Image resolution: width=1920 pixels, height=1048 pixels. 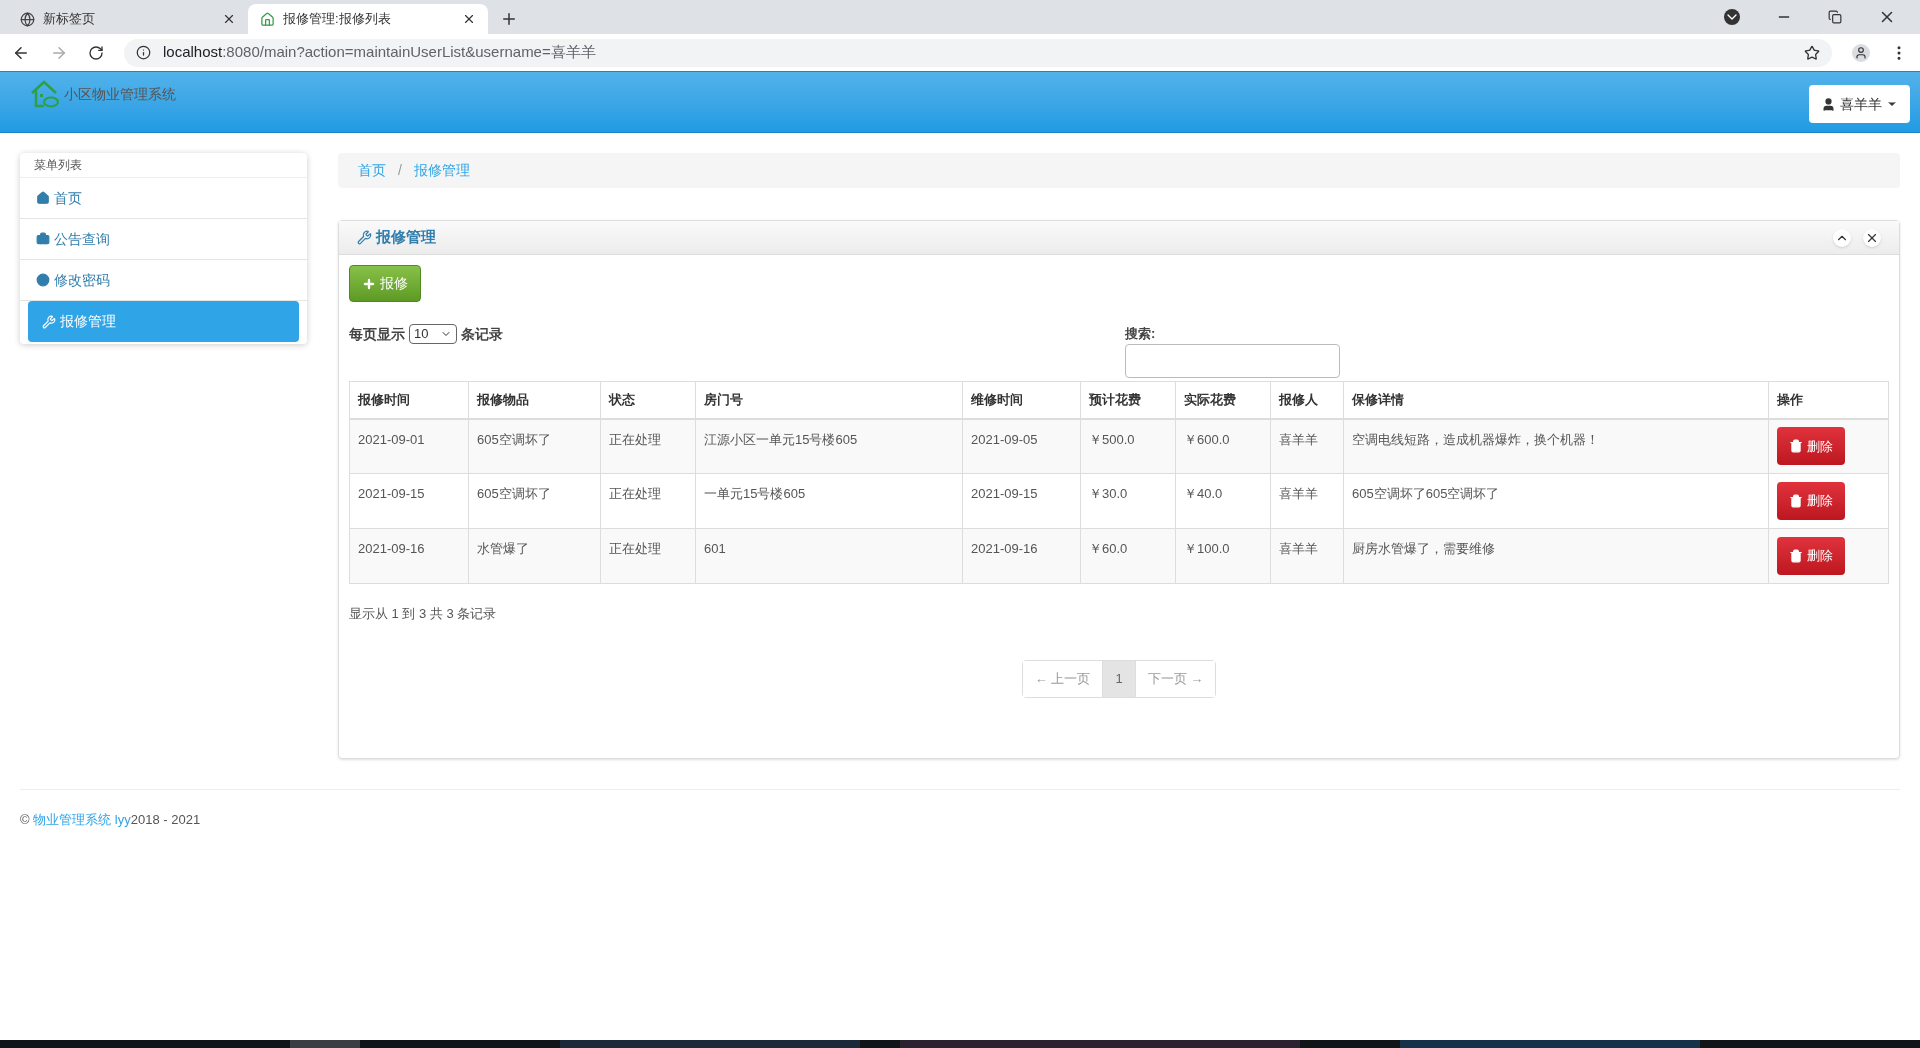 What do you see at coordinates (45, 94) in the screenshot?
I see `house-logo-icon` at bounding box center [45, 94].